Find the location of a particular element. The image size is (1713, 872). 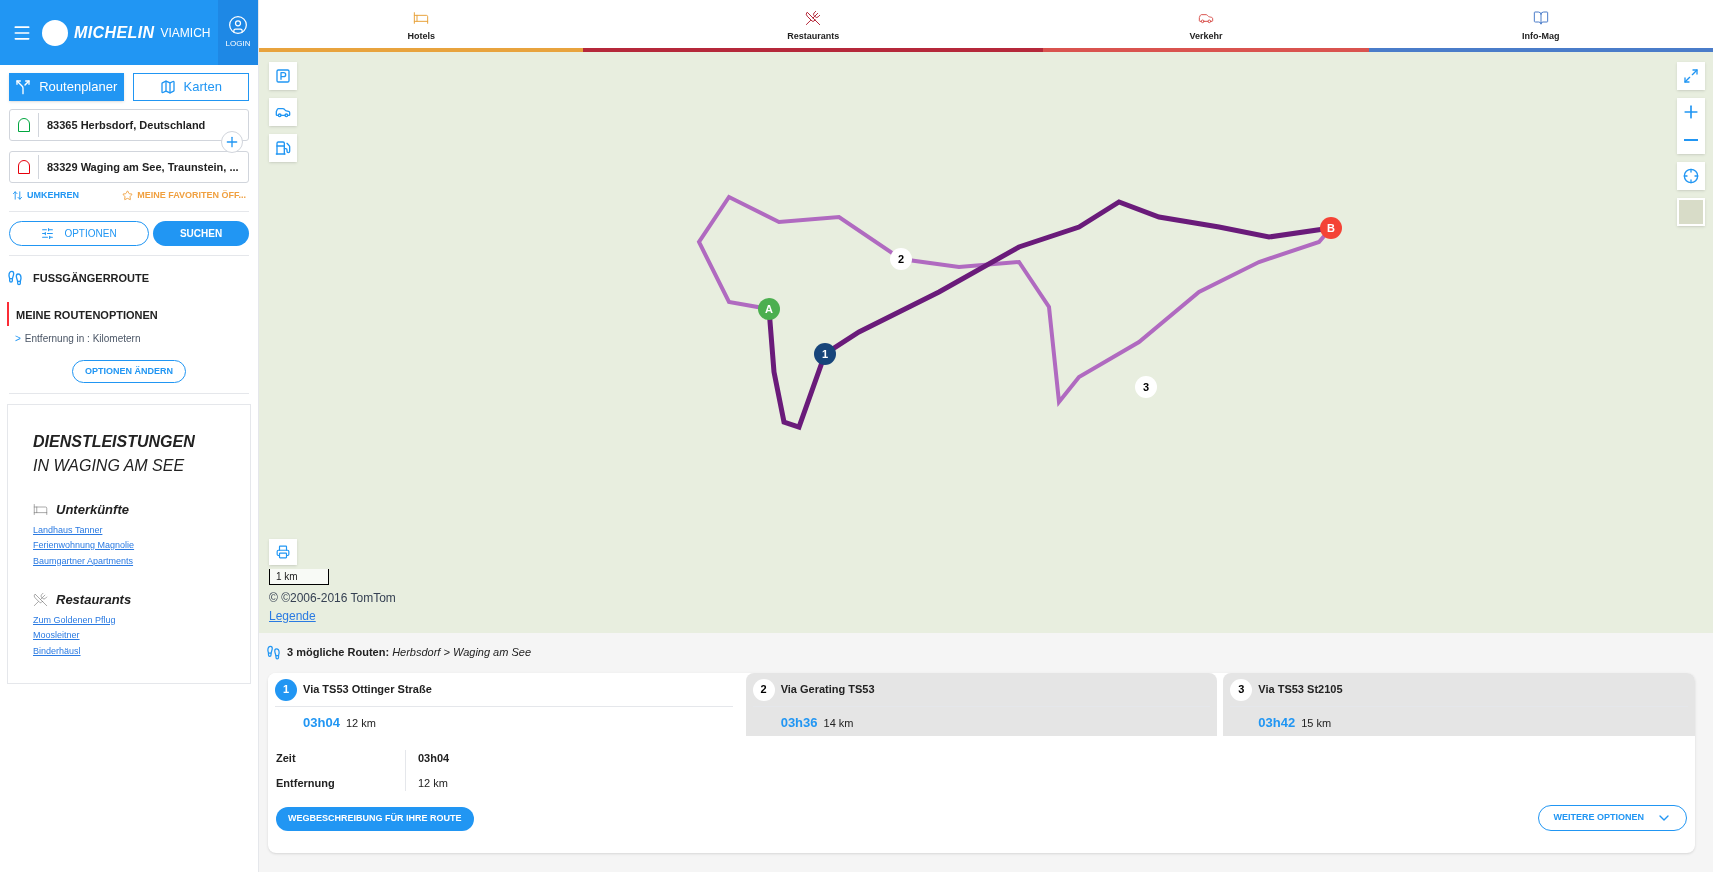

route-distance: 15 km is located at coordinates (1316, 723).